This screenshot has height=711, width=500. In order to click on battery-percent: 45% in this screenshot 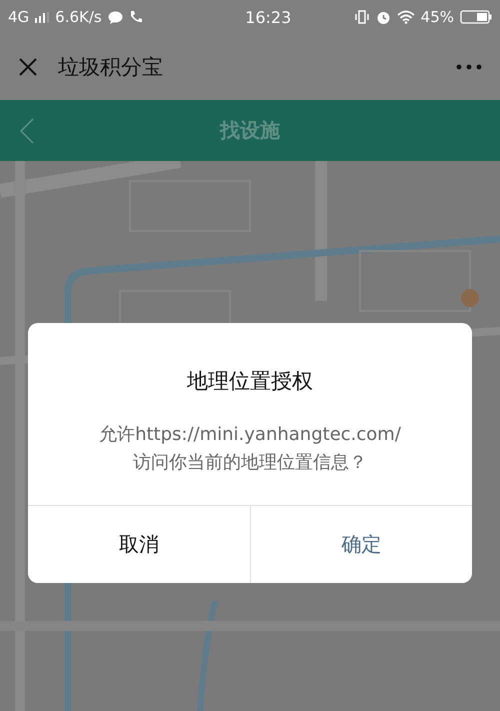, I will do `click(437, 17)`.